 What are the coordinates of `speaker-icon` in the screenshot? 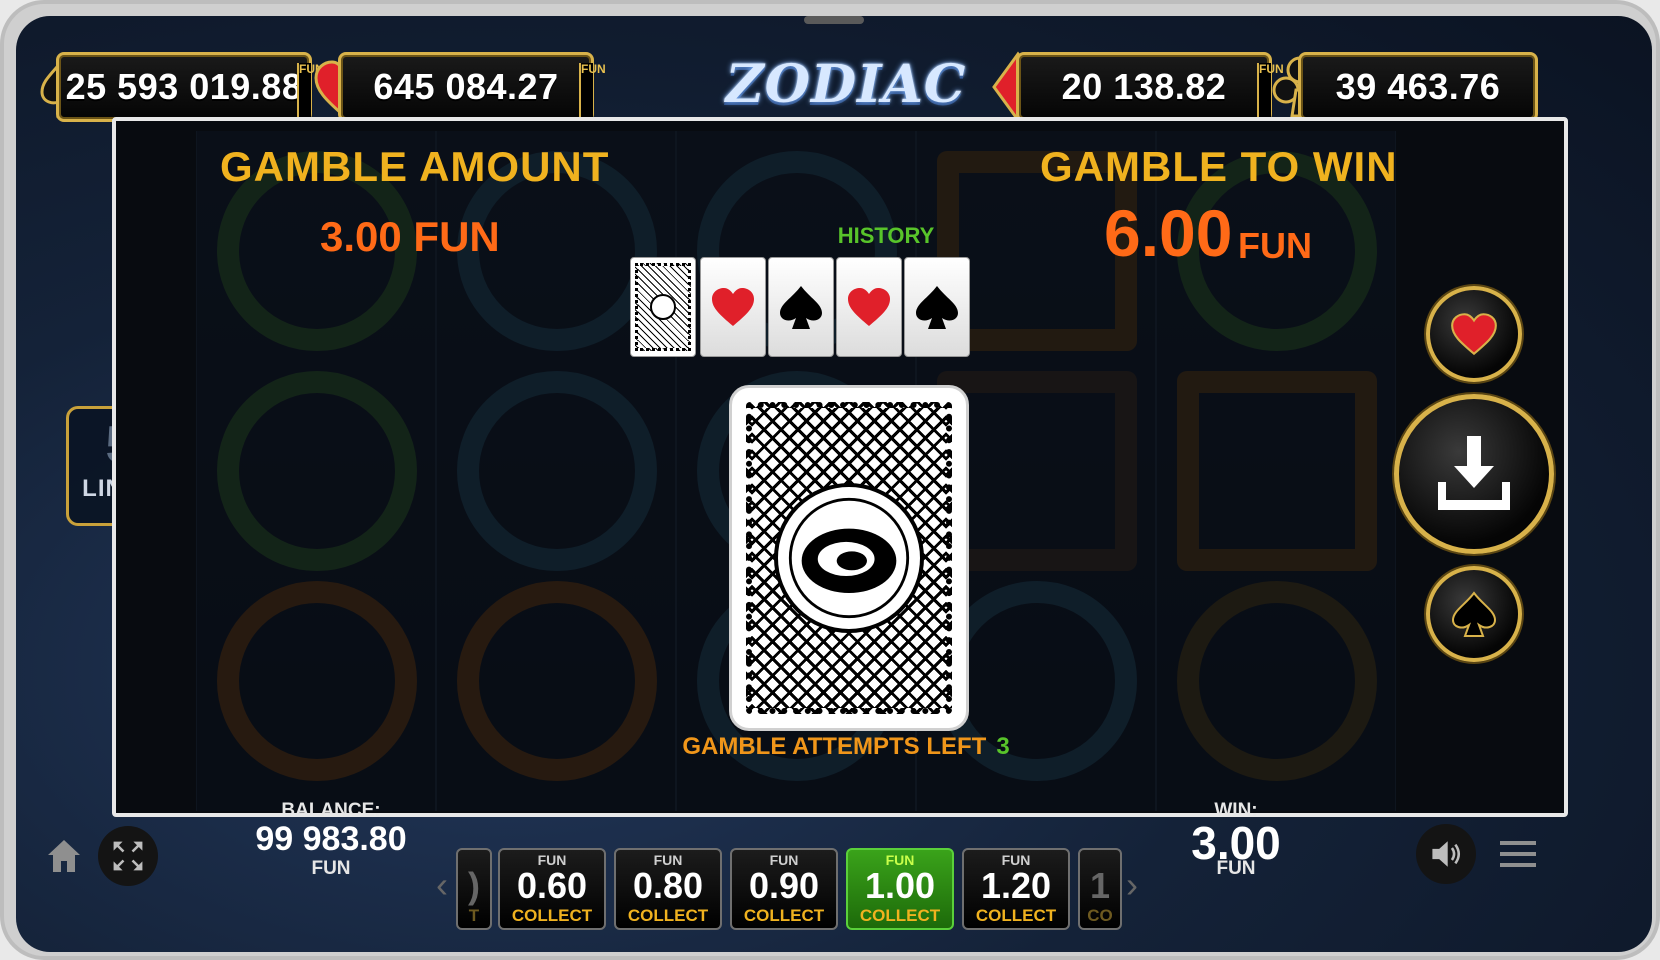 It's located at (1446, 854).